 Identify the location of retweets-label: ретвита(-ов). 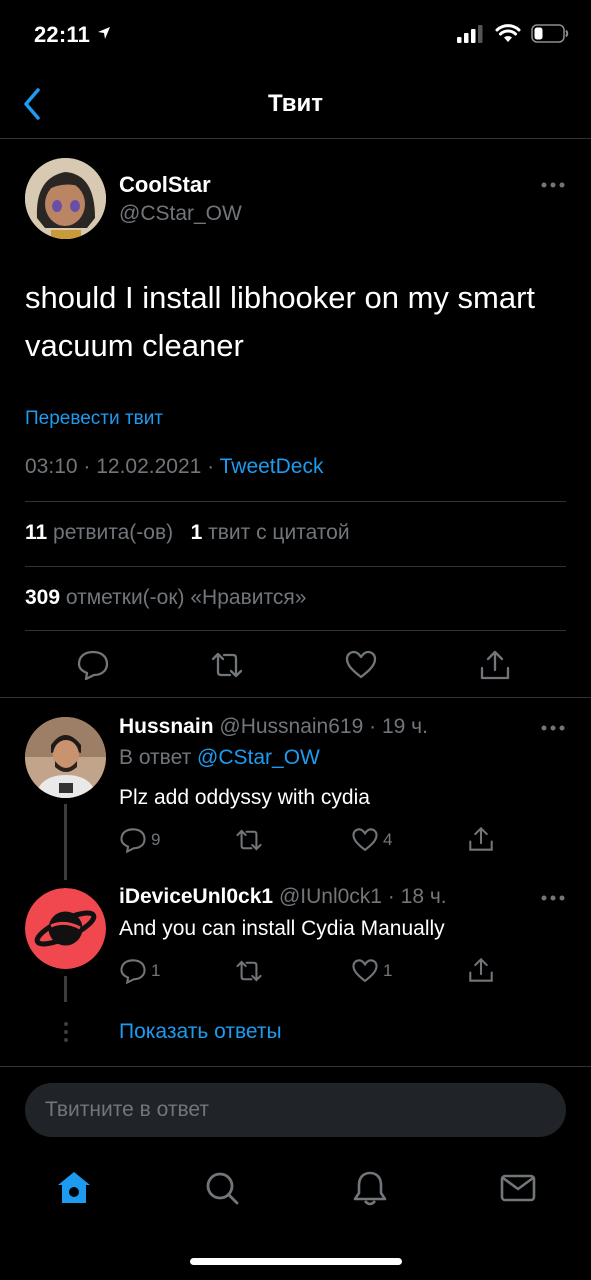
(113, 532).